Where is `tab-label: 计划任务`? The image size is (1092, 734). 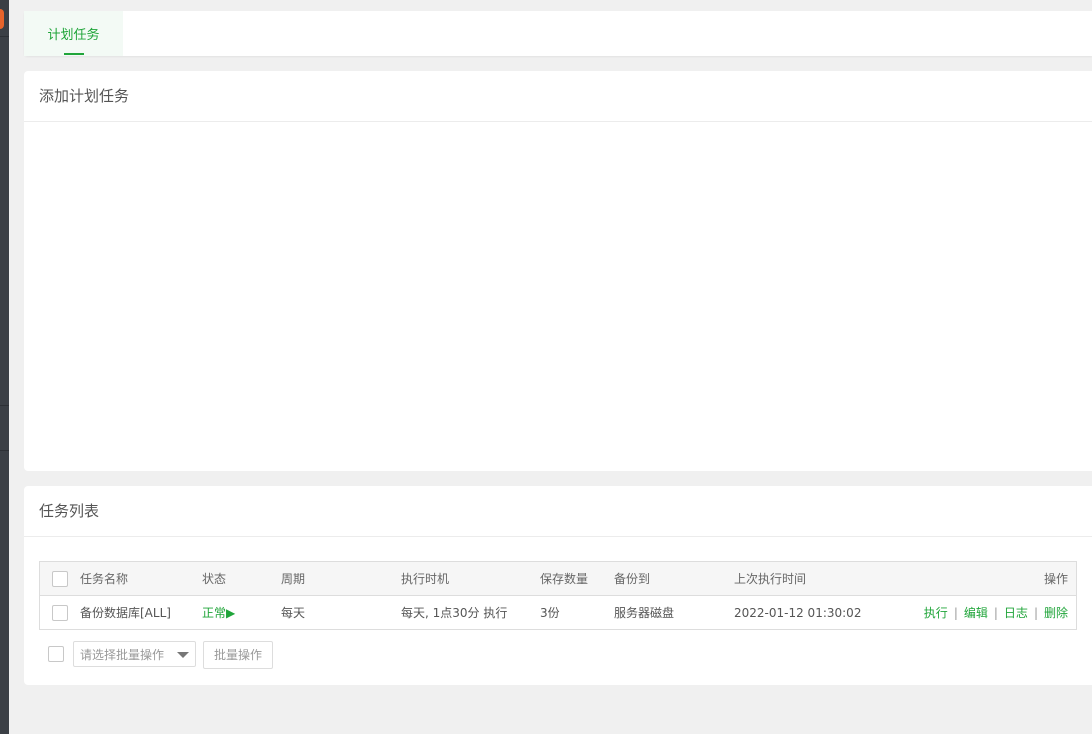 tab-label: 计划任务 is located at coordinates (73, 35).